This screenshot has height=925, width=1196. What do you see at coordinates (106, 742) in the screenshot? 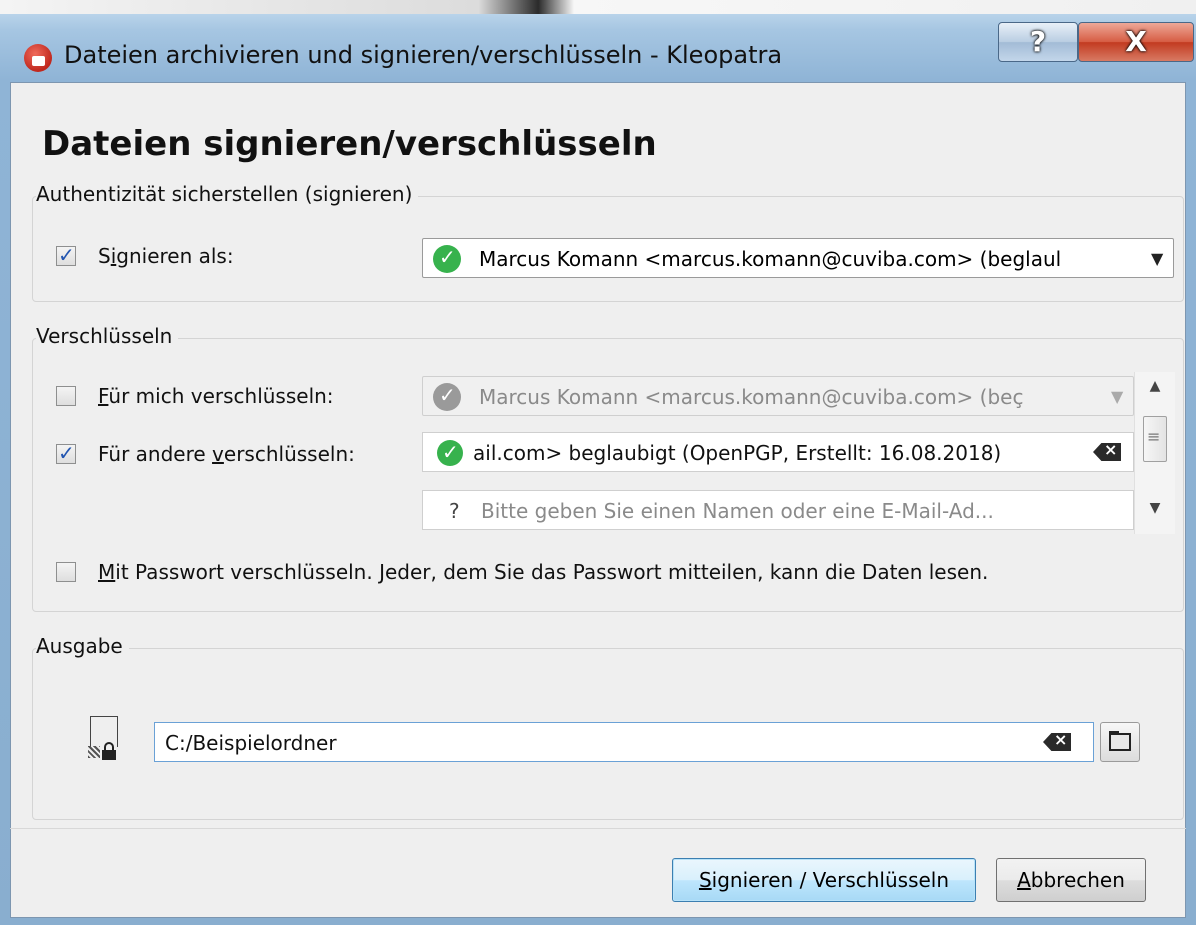
I see `encrypted-archive-icon` at bounding box center [106, 742].